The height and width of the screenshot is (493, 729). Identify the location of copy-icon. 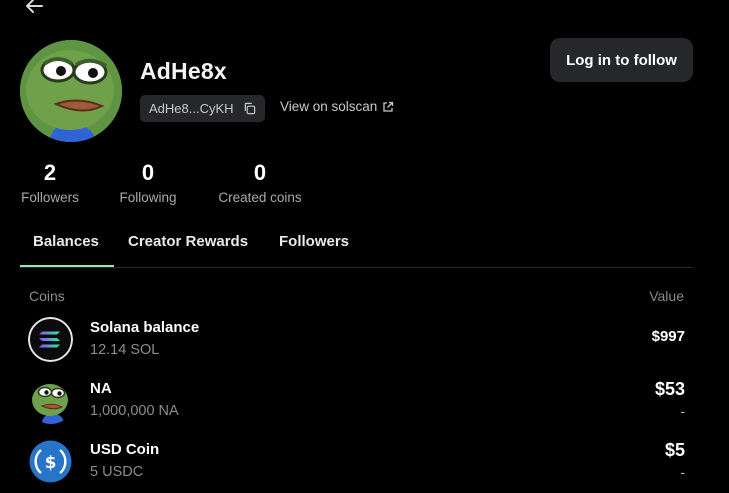
(249, 108).